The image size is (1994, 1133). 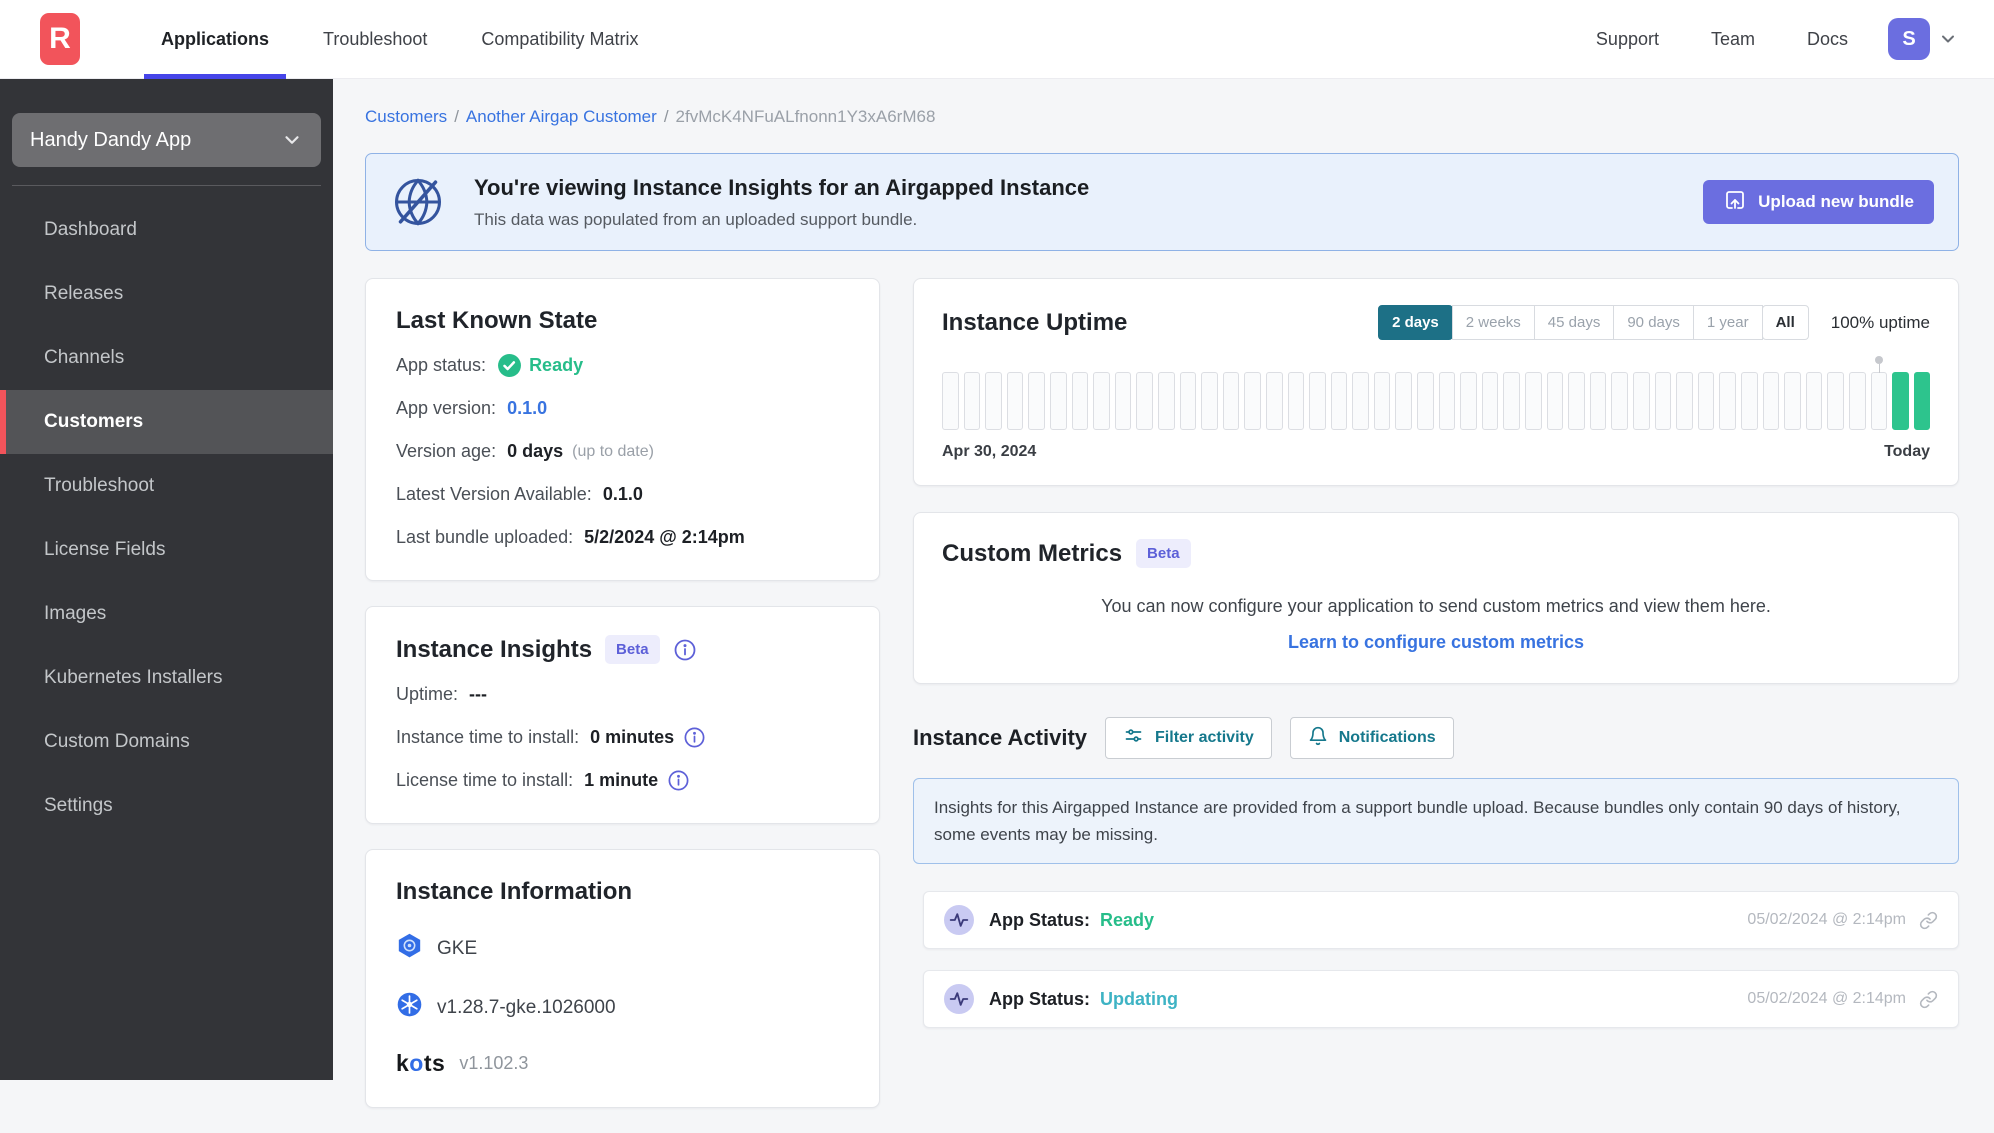 I want to click on sidebar-item: Kubernetes Installers, so click(x=166, y=678).